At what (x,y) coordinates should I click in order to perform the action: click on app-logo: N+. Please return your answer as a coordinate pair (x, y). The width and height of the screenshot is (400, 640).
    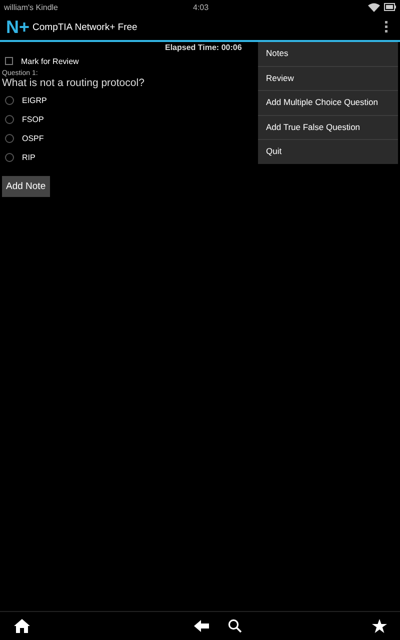
    Looking at the image, I should click on (18, 27).